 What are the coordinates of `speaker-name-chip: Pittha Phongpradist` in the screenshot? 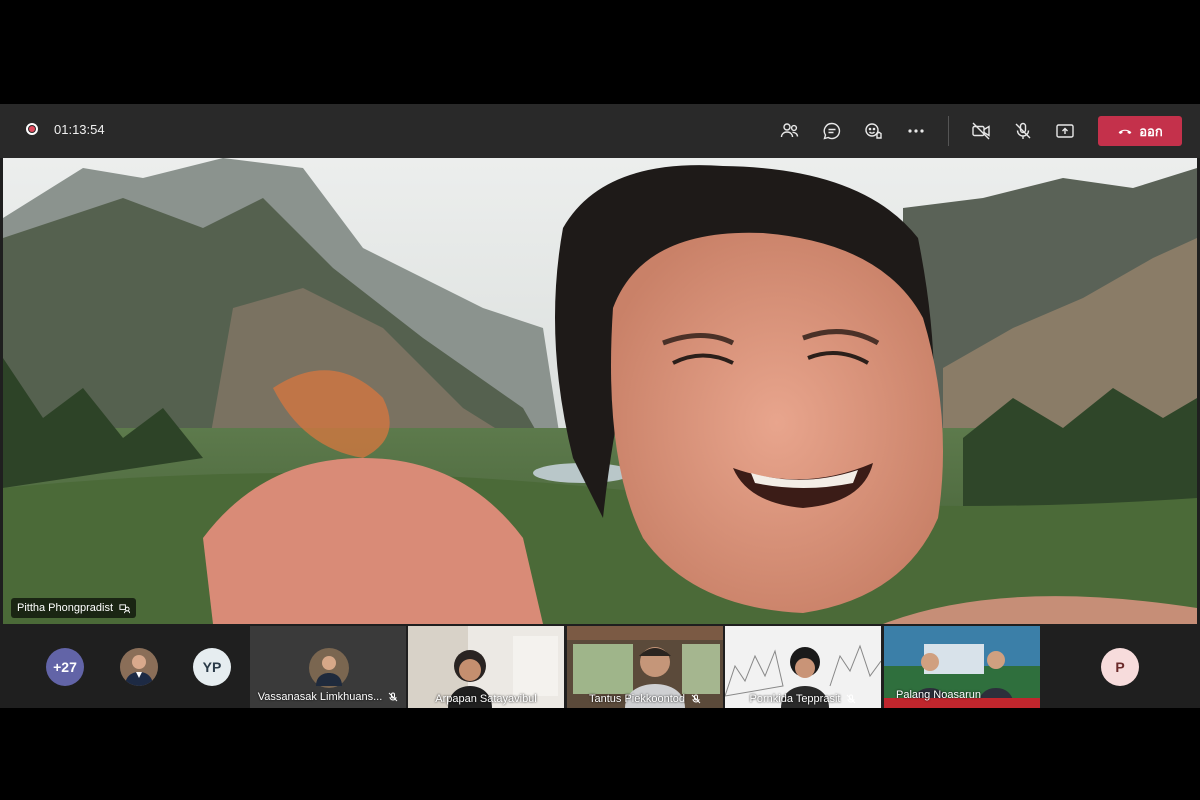 It's located at (74, 608).